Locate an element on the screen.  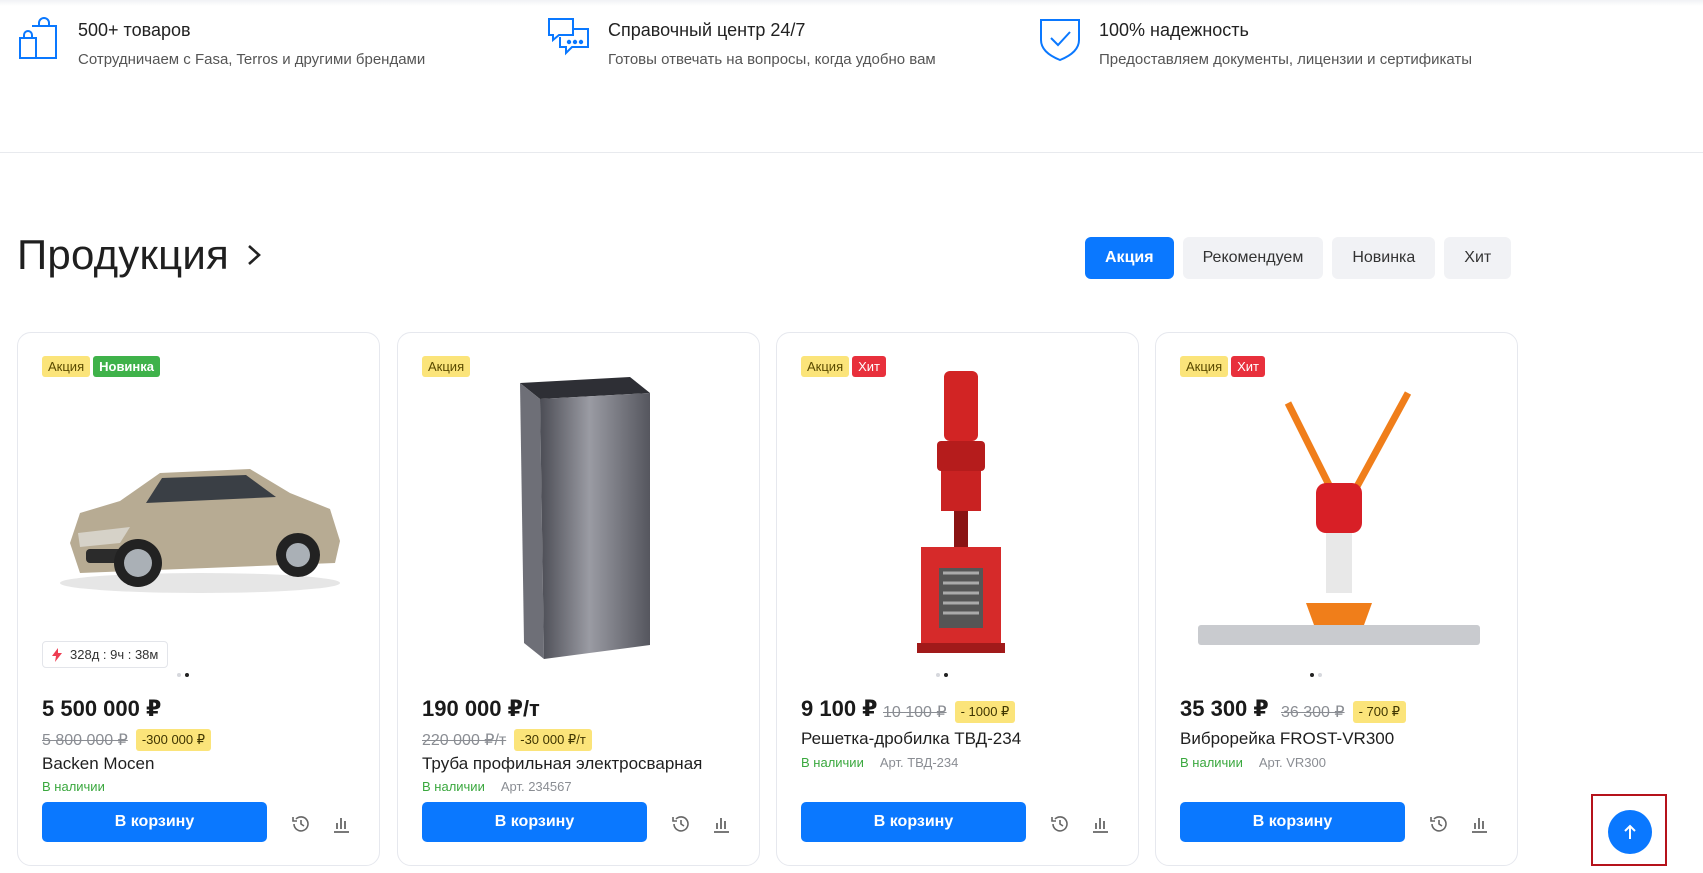
filter-tabs: Акция Рекомендуем Новинка Хит is located at coordinates (1298, 258).